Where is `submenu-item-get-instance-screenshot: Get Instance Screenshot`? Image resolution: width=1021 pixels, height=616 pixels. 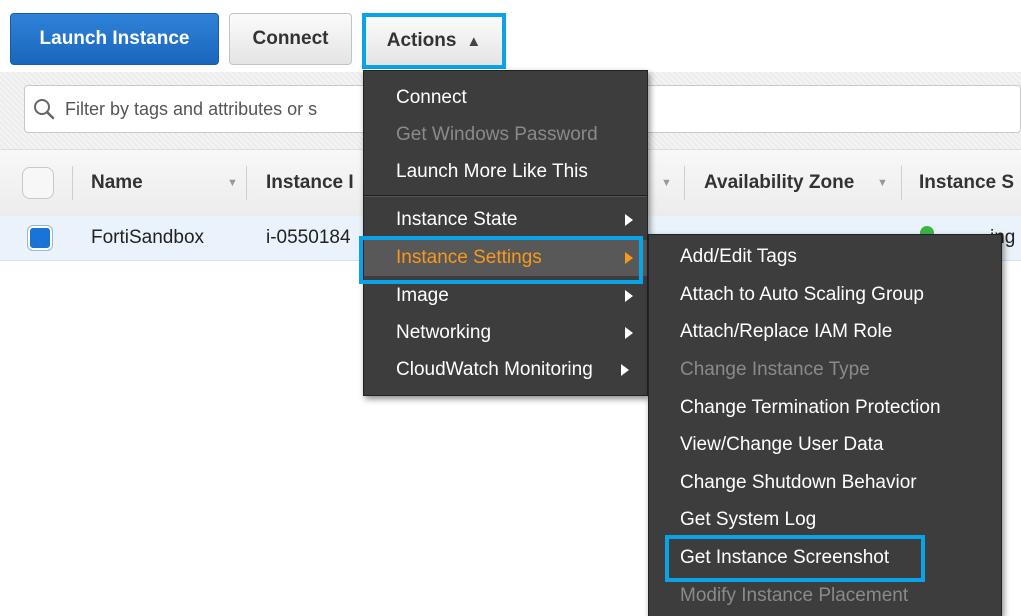 submenu-item-get-instance-screenshot: Get Instance Screenshot is located at coordinates (825, 558).